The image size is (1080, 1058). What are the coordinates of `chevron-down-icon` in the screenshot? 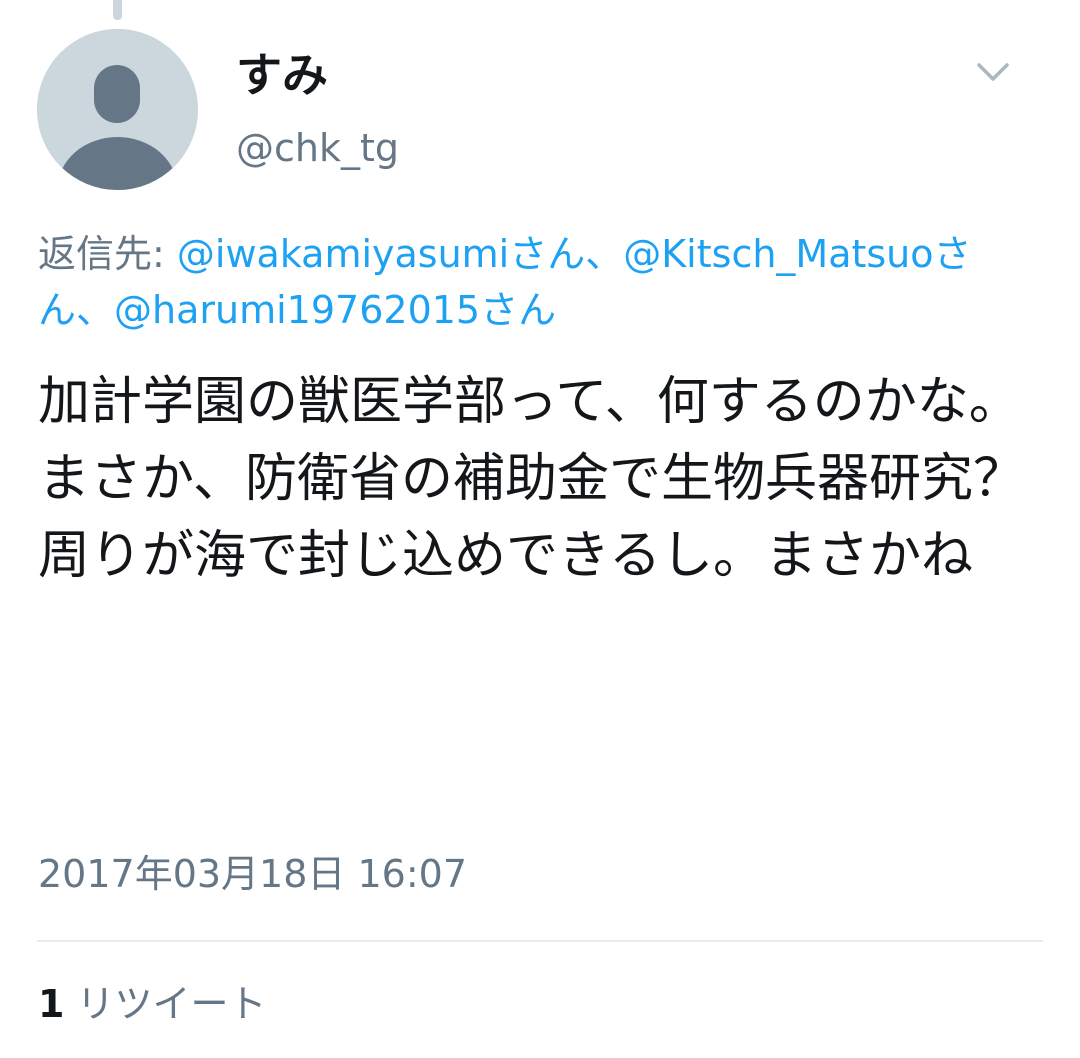 It's located at (993, 72).